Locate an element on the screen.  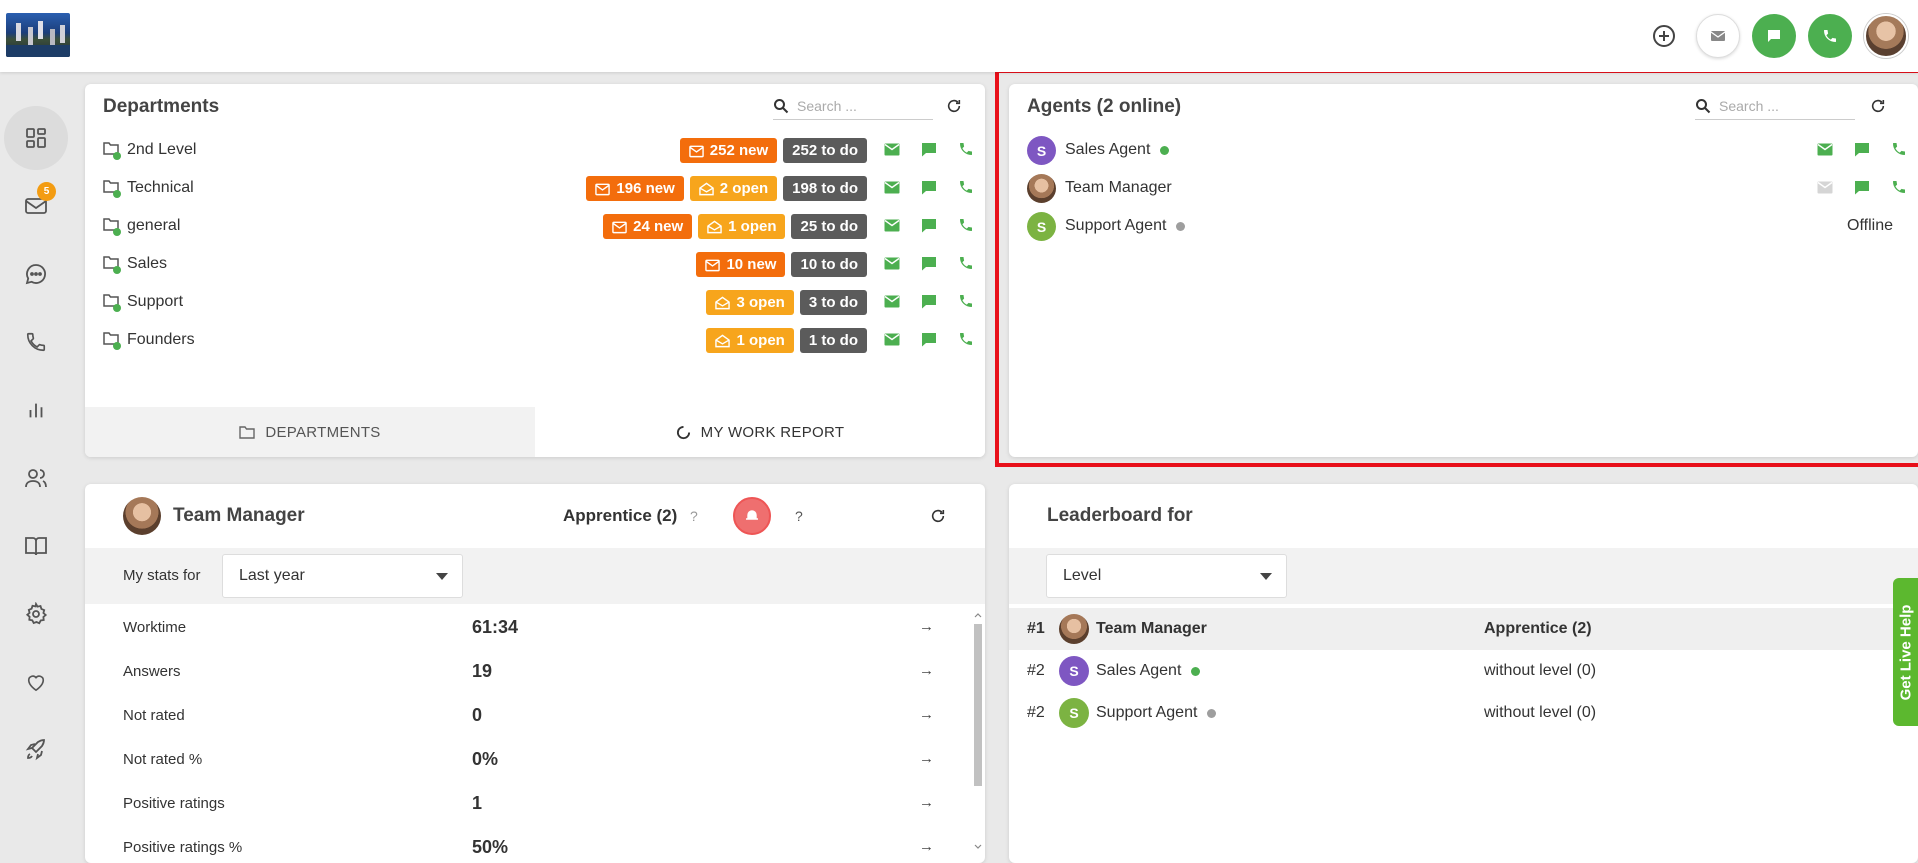
stat-row: Positive ratings % 50% → is located at coordinates (525, 844).